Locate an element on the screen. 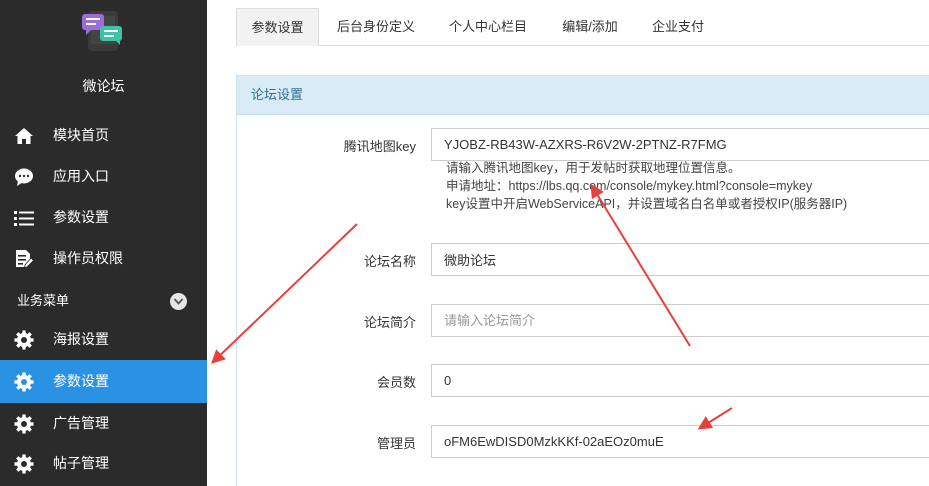 Image resolution: width=929 pixels, height=486 pixels. list-icon is located at coordinates (24, 218).